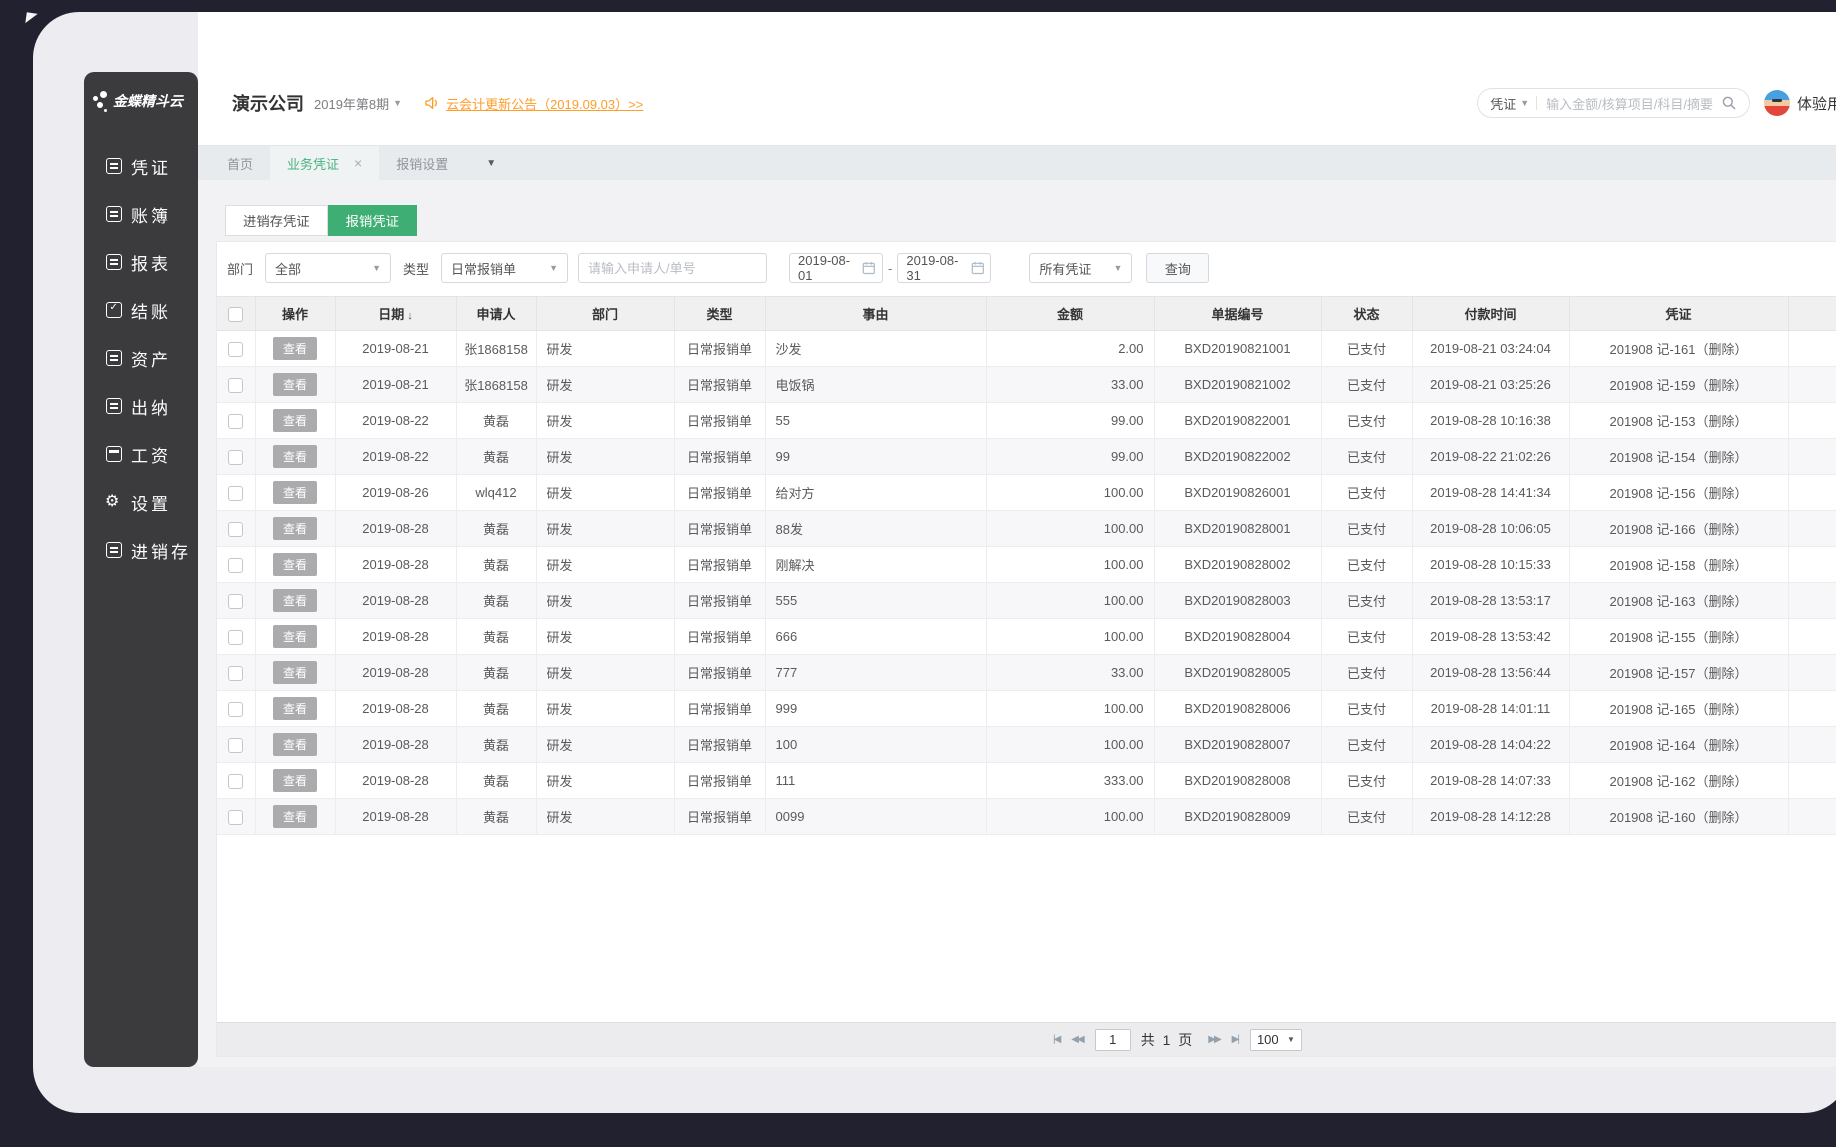 The height and width of the screenshot is (1147, 1836). I want to click on sort-desc-icon: ↓, so click(410, 316).